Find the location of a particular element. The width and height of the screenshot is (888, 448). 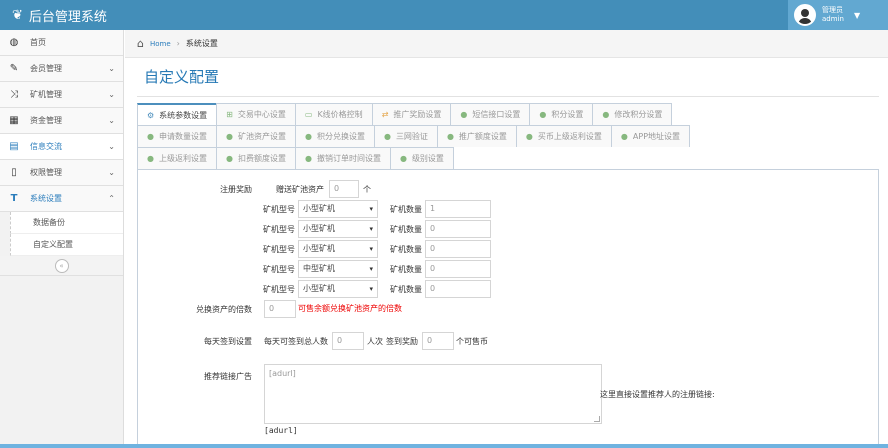

tab-pool-assets: ● 矿池资产设置 is located at coordinates (255, 136).